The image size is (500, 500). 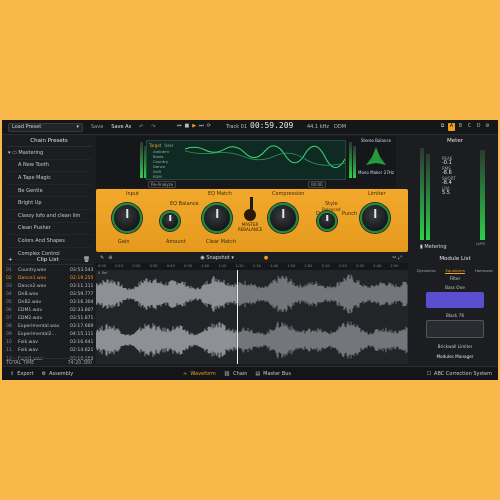 I want to click on compression-knob, so click(x=283, y=218).